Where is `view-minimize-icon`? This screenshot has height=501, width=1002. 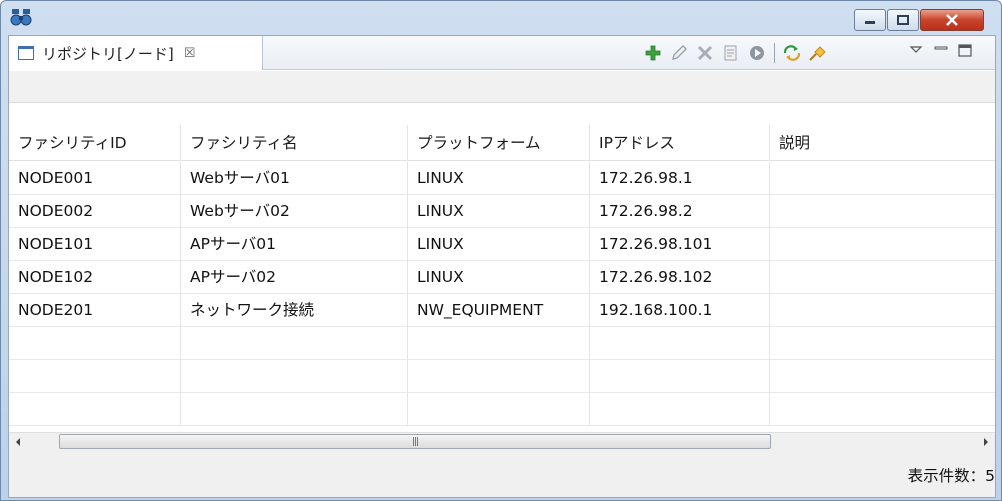 view-minimize-icon is located at coordinates (941, 50).